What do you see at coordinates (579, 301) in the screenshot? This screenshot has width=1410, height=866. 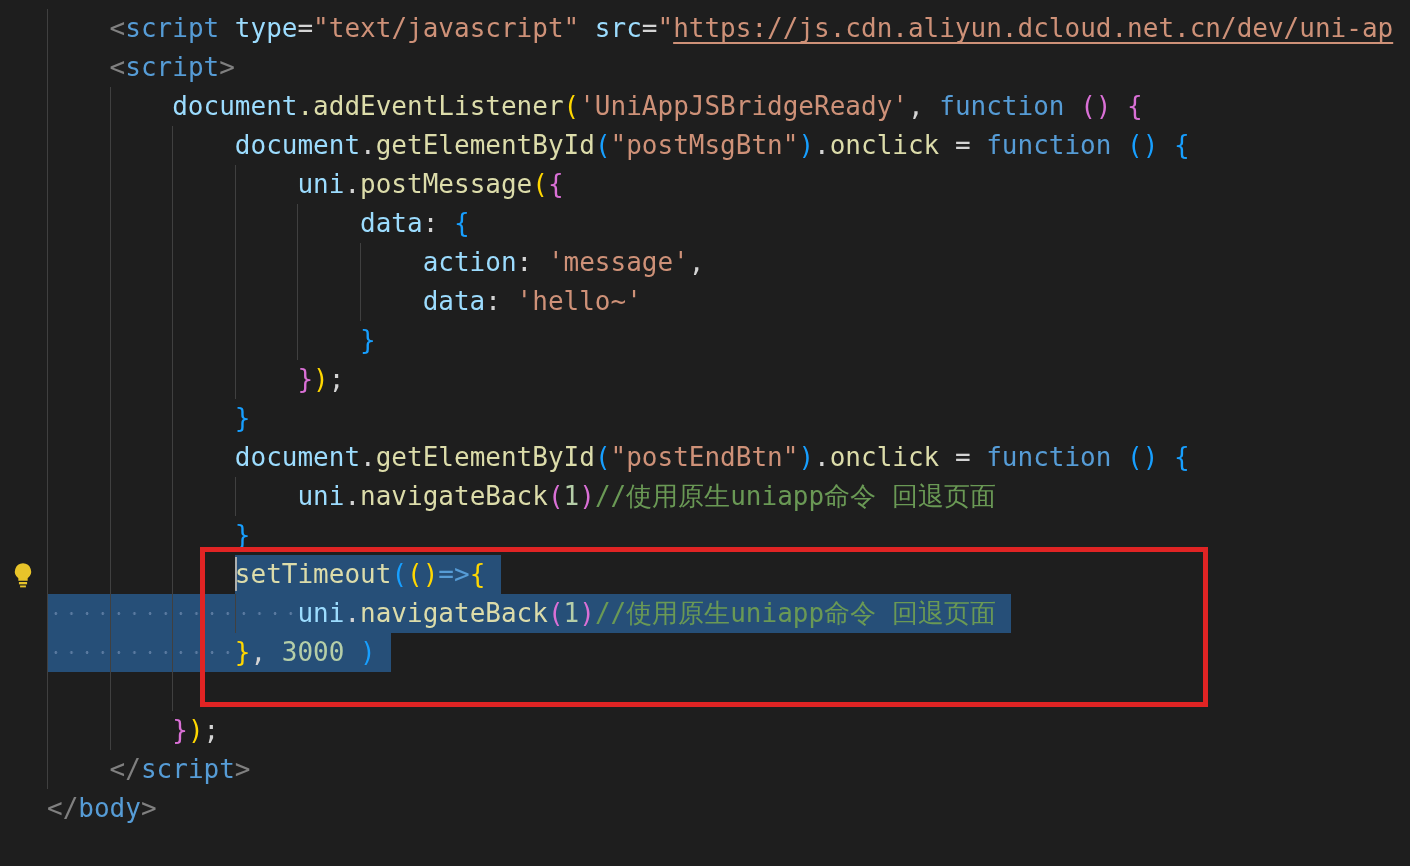 I see `string-literal: 'hello~'` at bounding box center [579, 301].